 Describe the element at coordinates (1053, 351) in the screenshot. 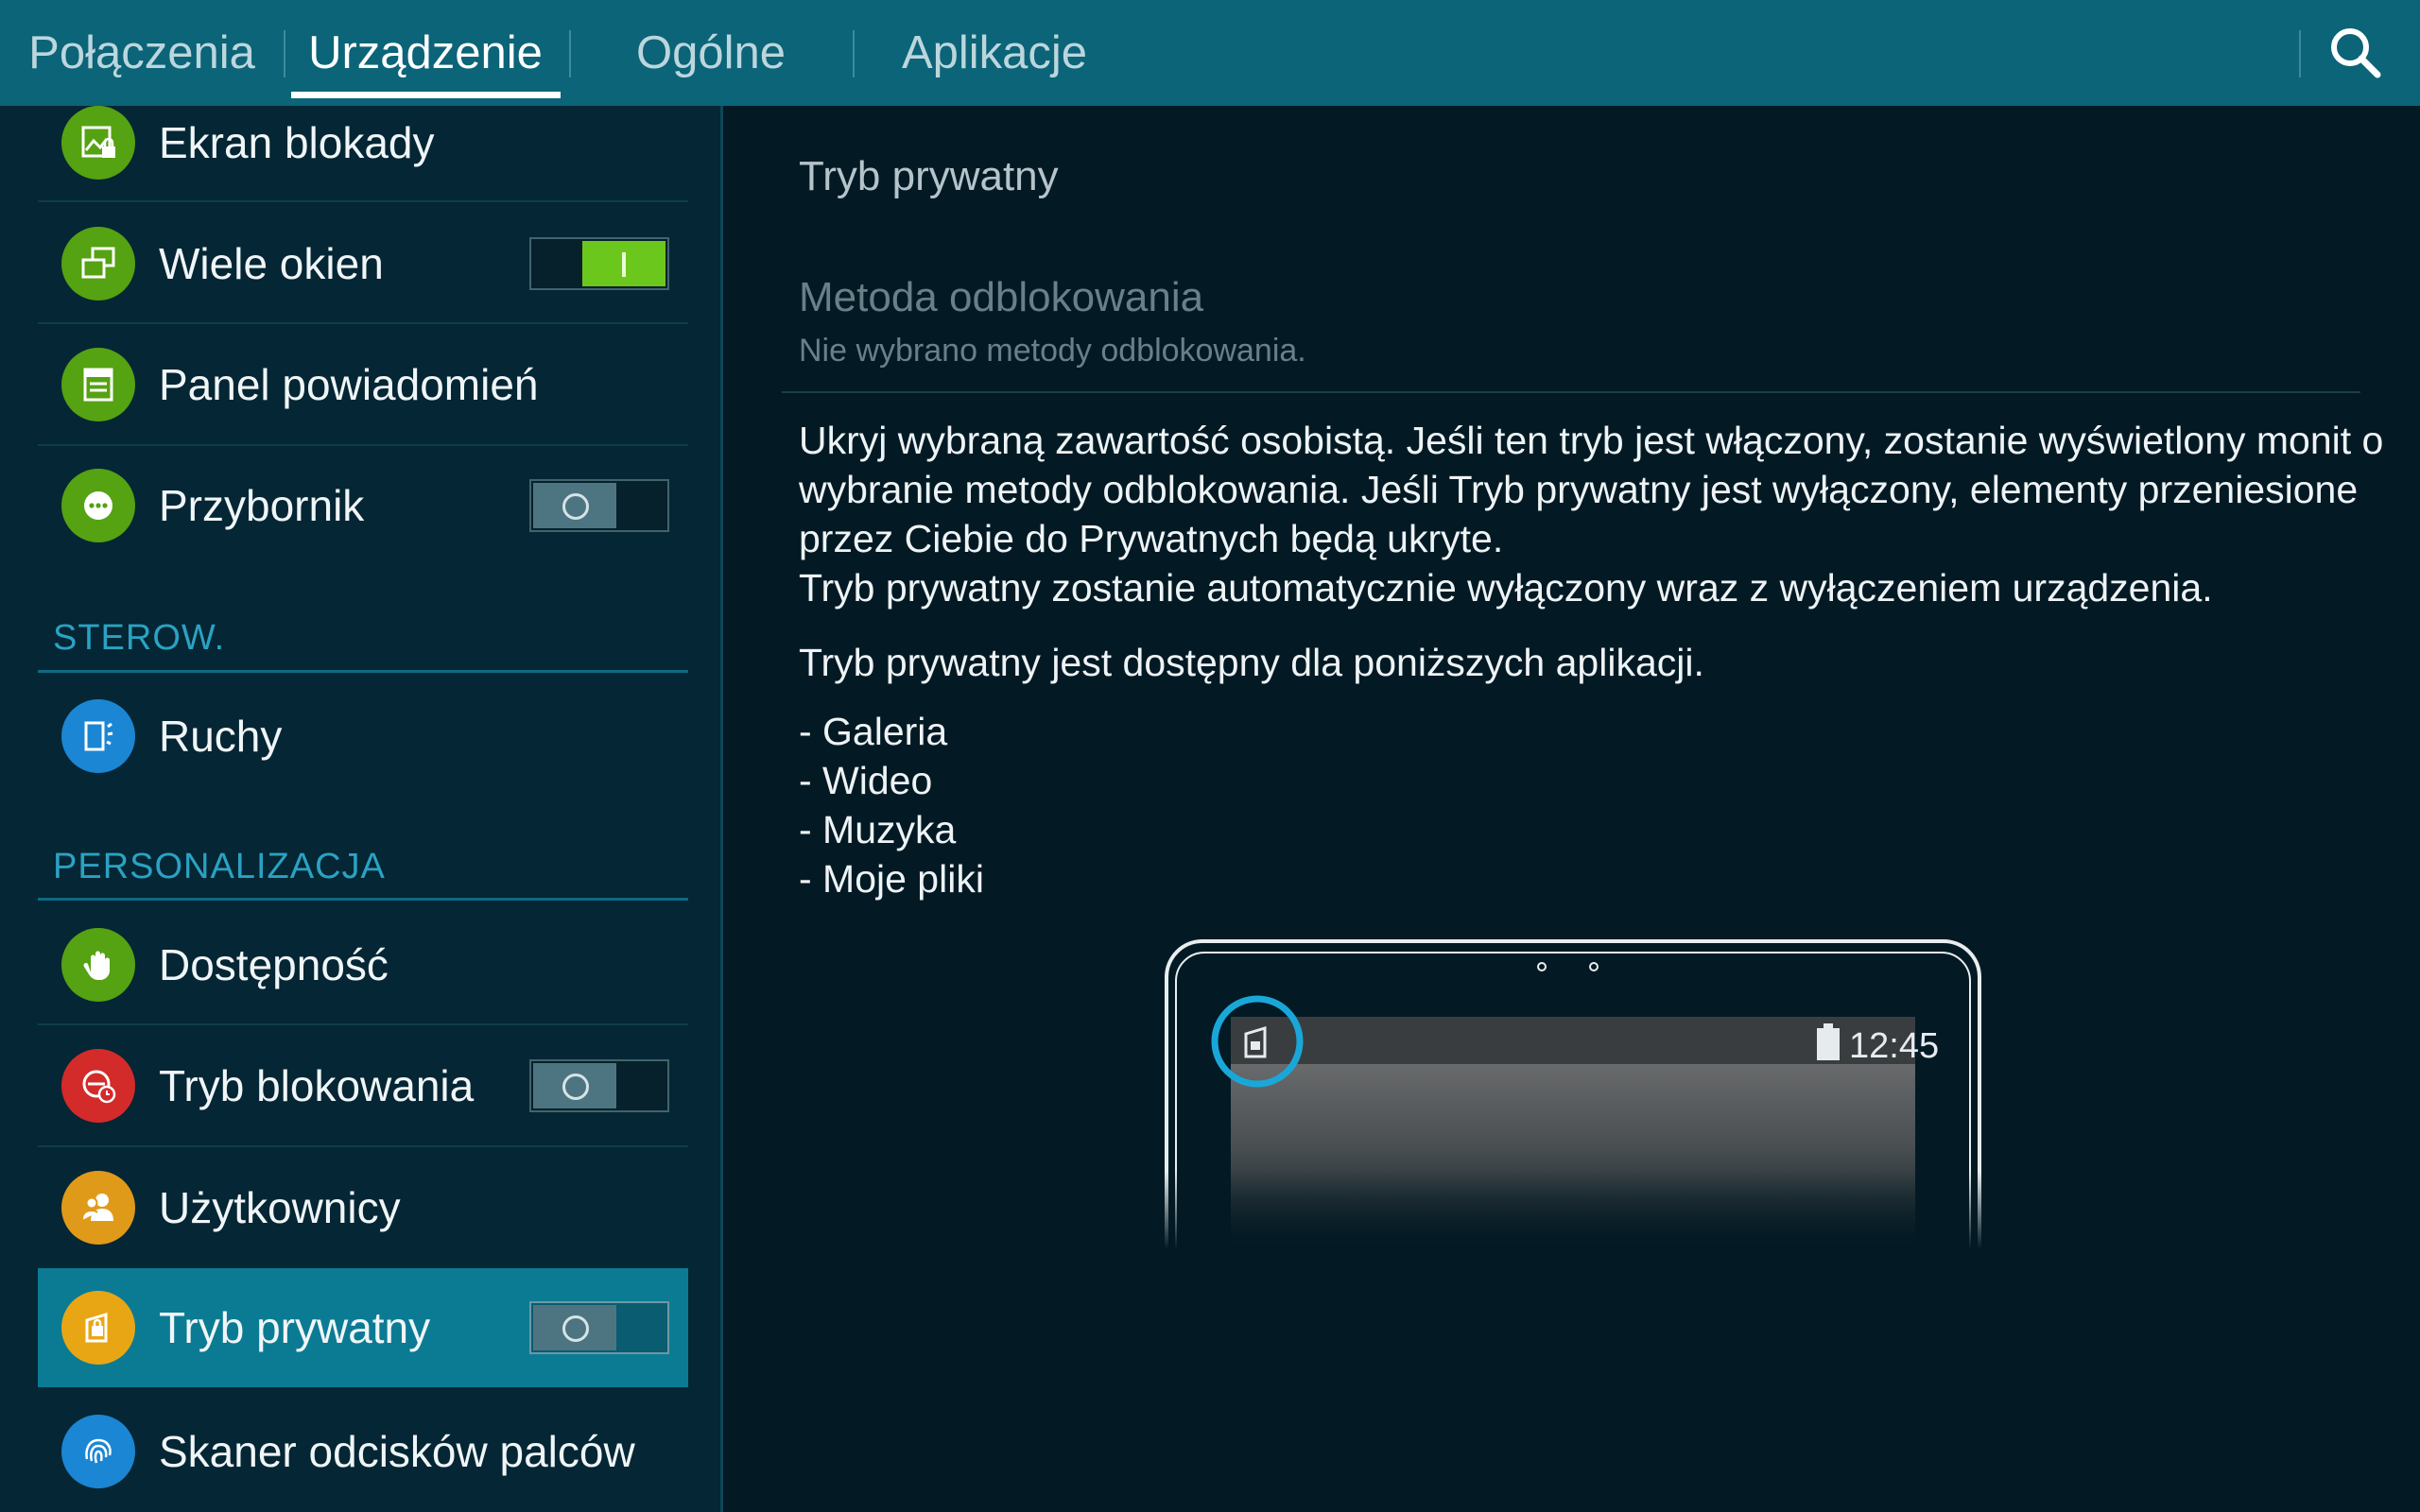

I see `unlock-method-summary: Nie wybrano metody odblokowania.` at that location.